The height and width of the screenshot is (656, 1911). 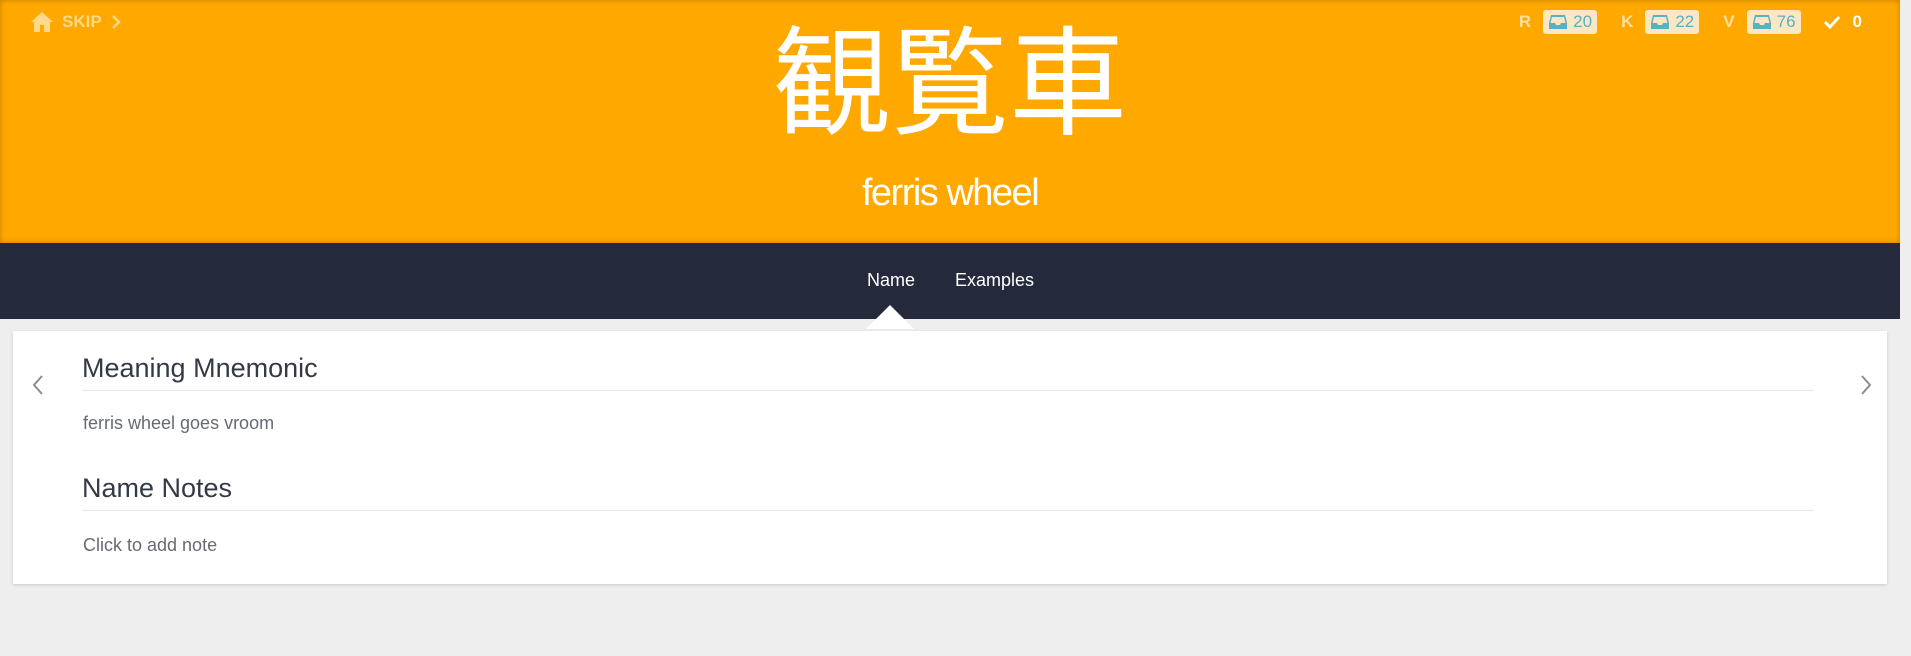 I want to click on subject-characters: 観覧車, so click(x=949, y=84).